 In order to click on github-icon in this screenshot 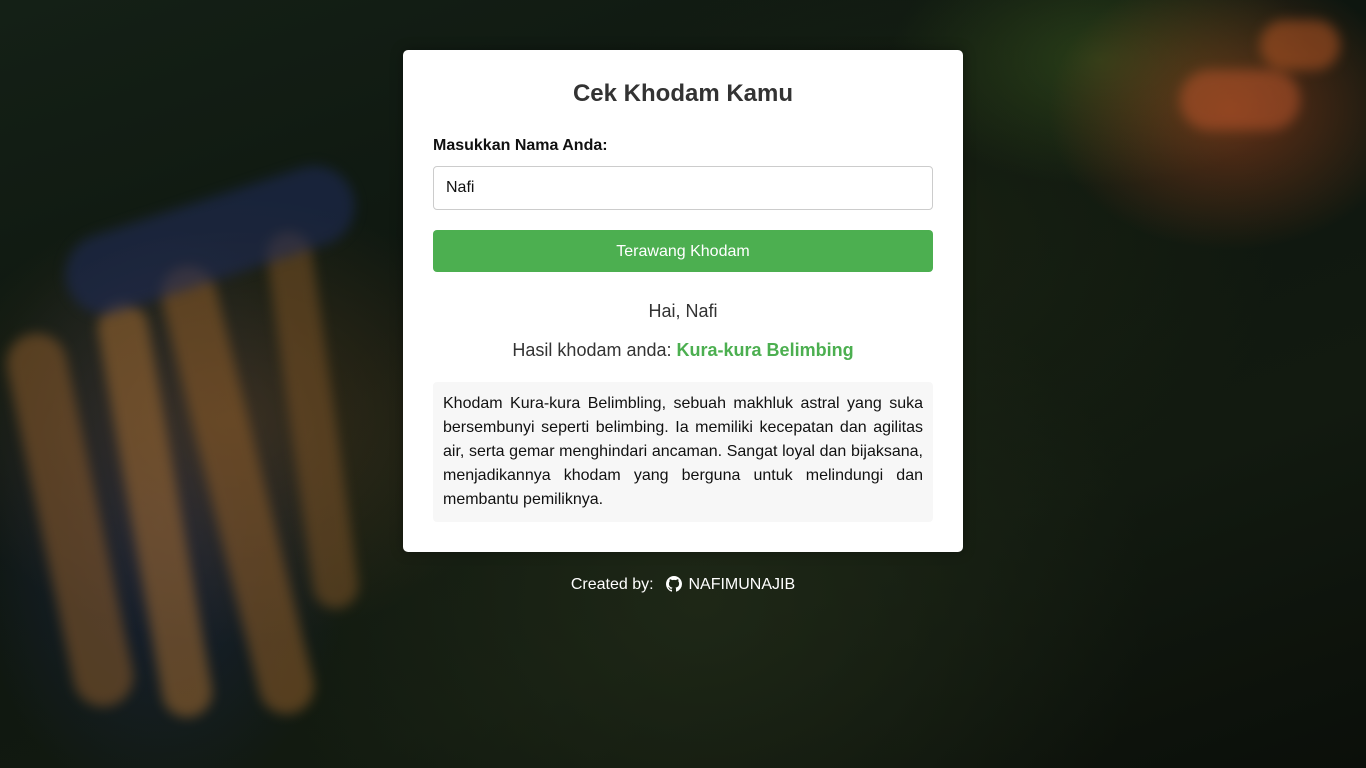, I will do `click(674, 586)`.